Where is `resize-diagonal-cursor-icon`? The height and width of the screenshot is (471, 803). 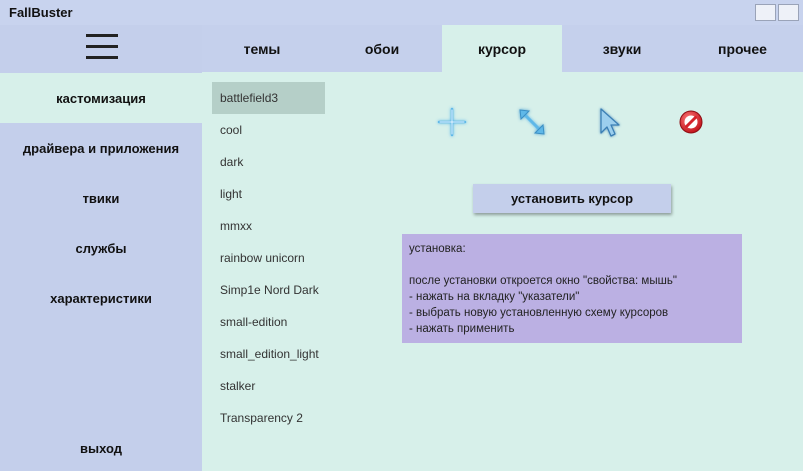 resize-diagonal-cursor-icon is located at coordinates (532, 122).